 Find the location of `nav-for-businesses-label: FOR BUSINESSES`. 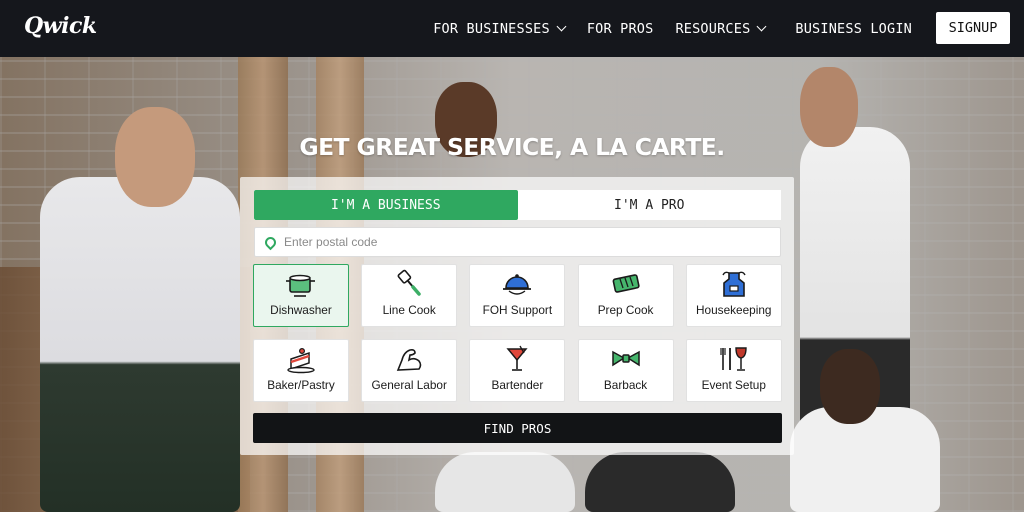

nav-for-businesses-label: FOR BUSINESSES is located at coordinates (491, 28).